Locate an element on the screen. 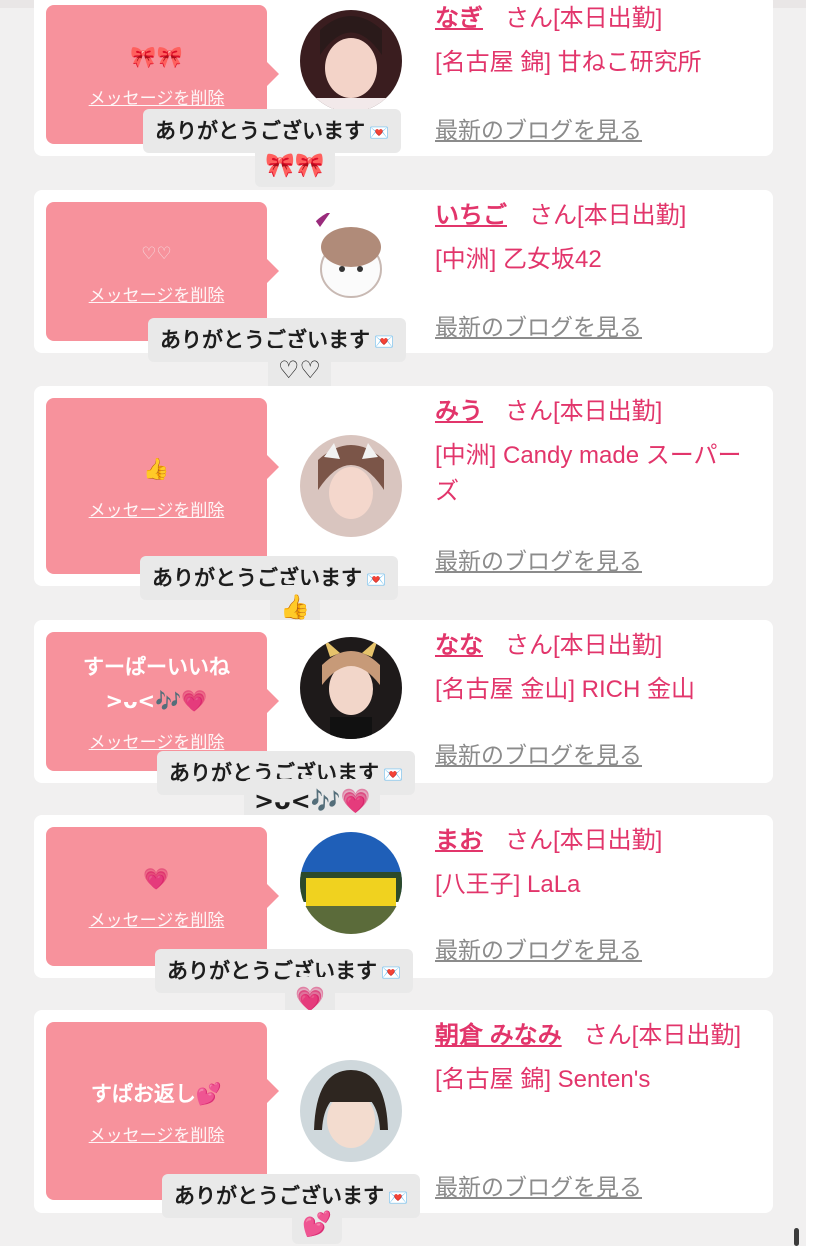  shop-name: [八王子] LaLa is located at coordinates (508, 884).